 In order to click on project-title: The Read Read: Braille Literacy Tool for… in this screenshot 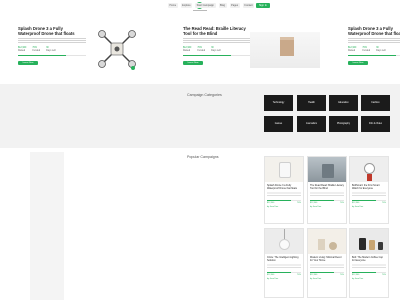, I will do `click(327, 187)`.